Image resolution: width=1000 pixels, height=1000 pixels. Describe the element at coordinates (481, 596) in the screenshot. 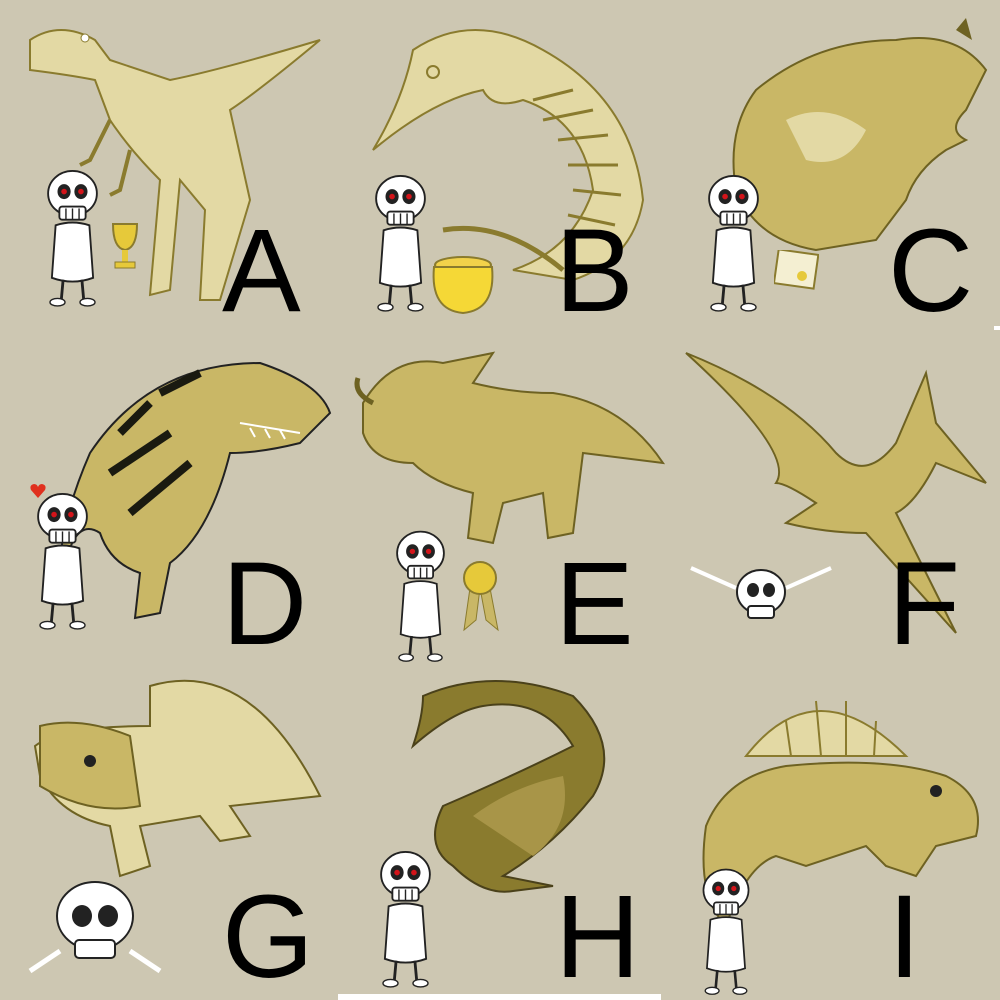

I see `ribbon-icon` at that location.